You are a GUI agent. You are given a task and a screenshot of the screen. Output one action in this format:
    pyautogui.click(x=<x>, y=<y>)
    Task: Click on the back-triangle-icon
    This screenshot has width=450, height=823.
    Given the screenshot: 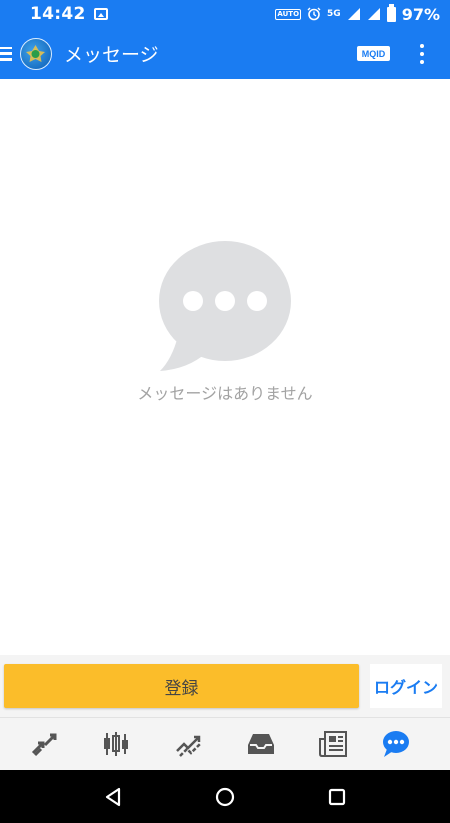 What is the action you would take?
    pyautogui.click(x=113, y=797)
    